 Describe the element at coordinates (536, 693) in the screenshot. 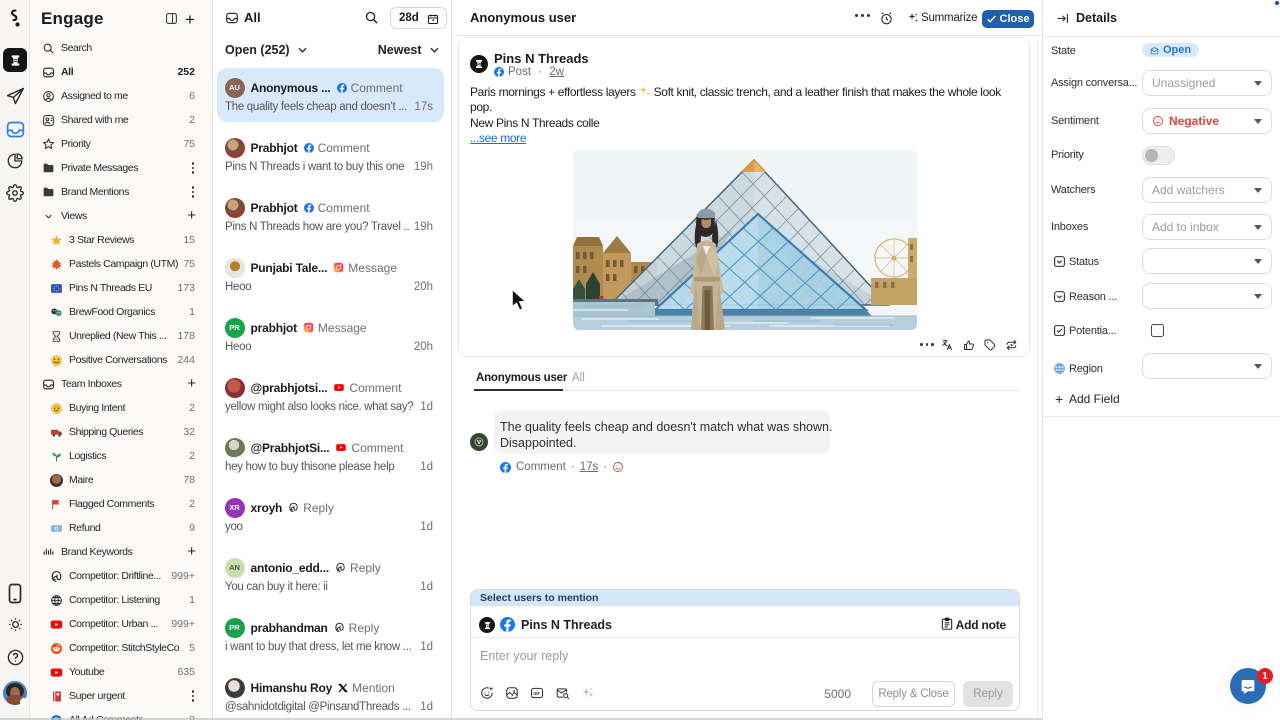

I see `svg-text: GIF` at that location.